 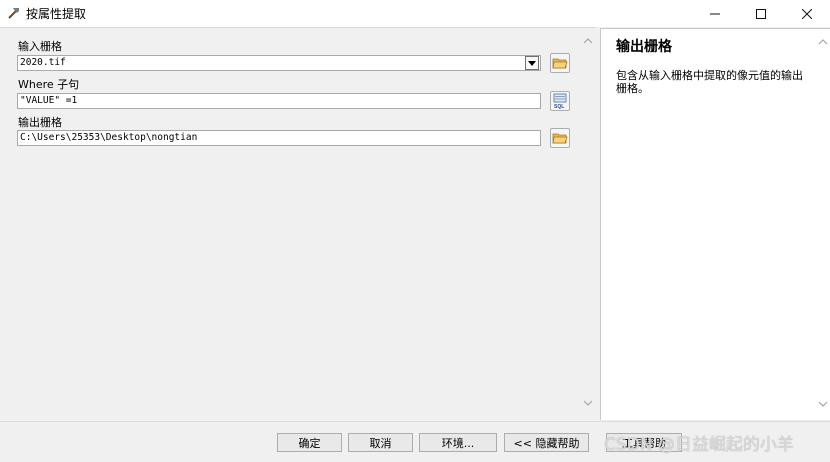 I want to click on input-raster-dropdown, so click(x=532, y=63).